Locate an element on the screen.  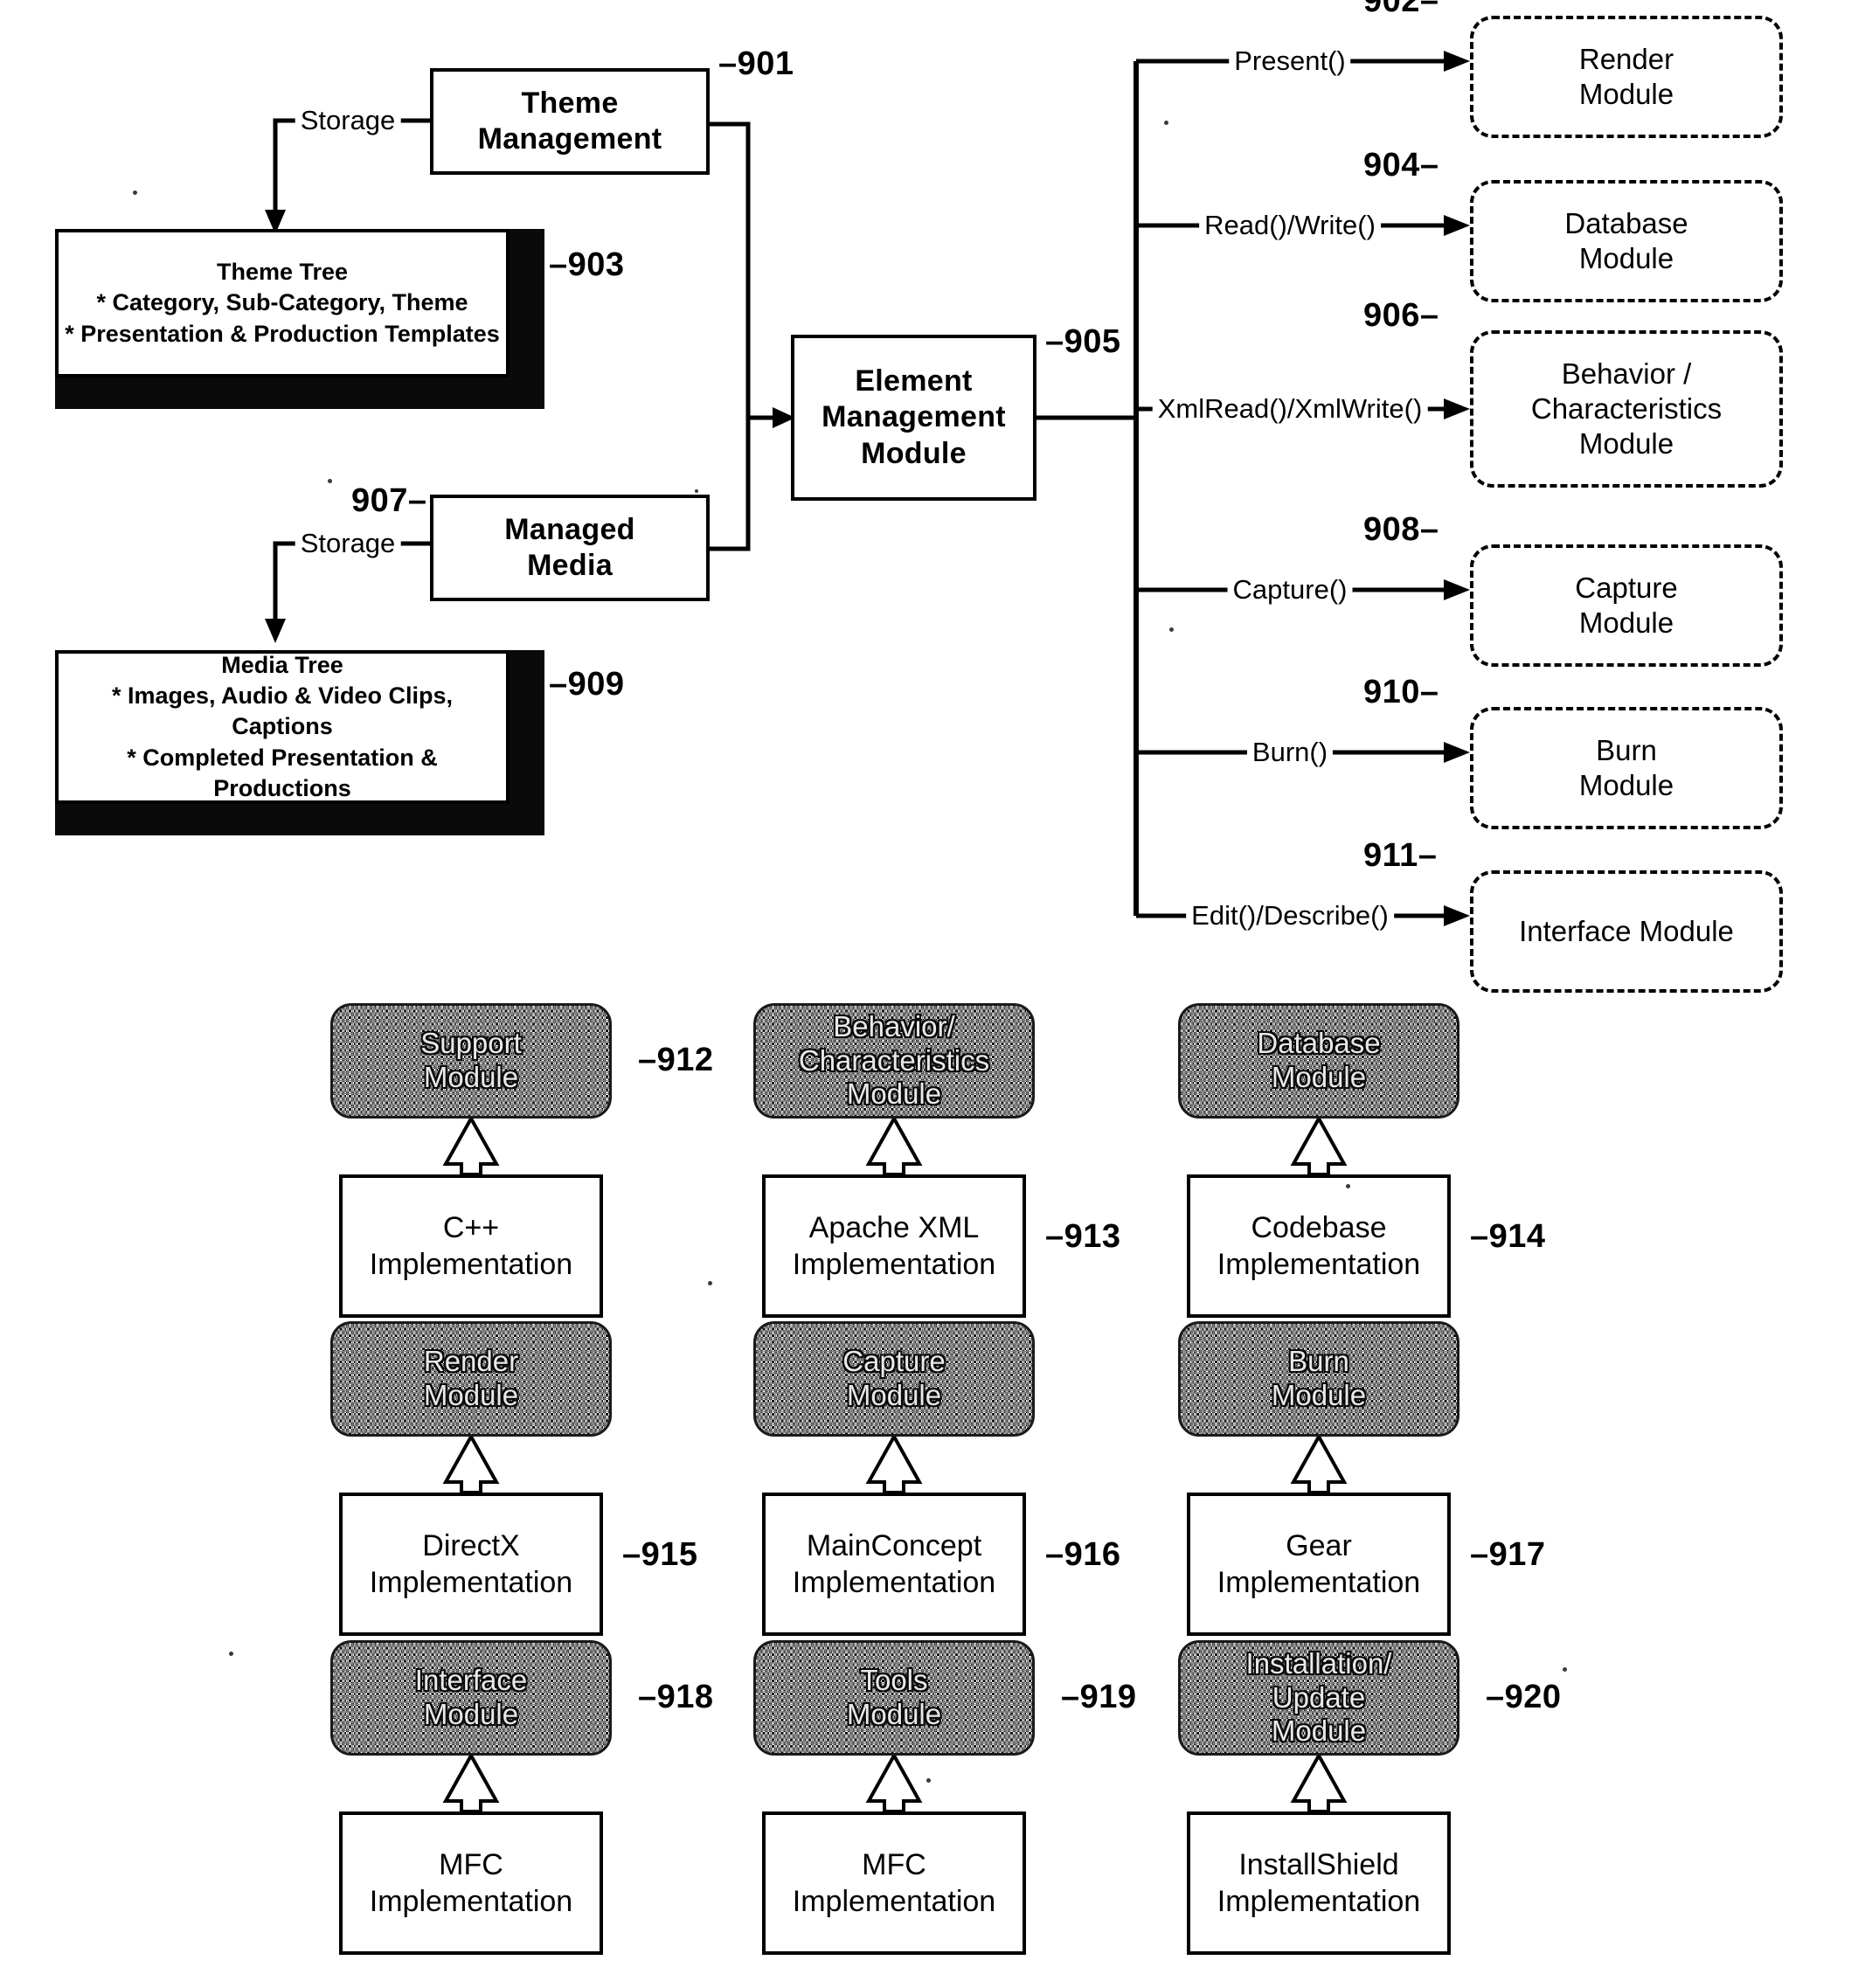
shaded-module-line1: Burn is located at coordinates (1318, 1361).